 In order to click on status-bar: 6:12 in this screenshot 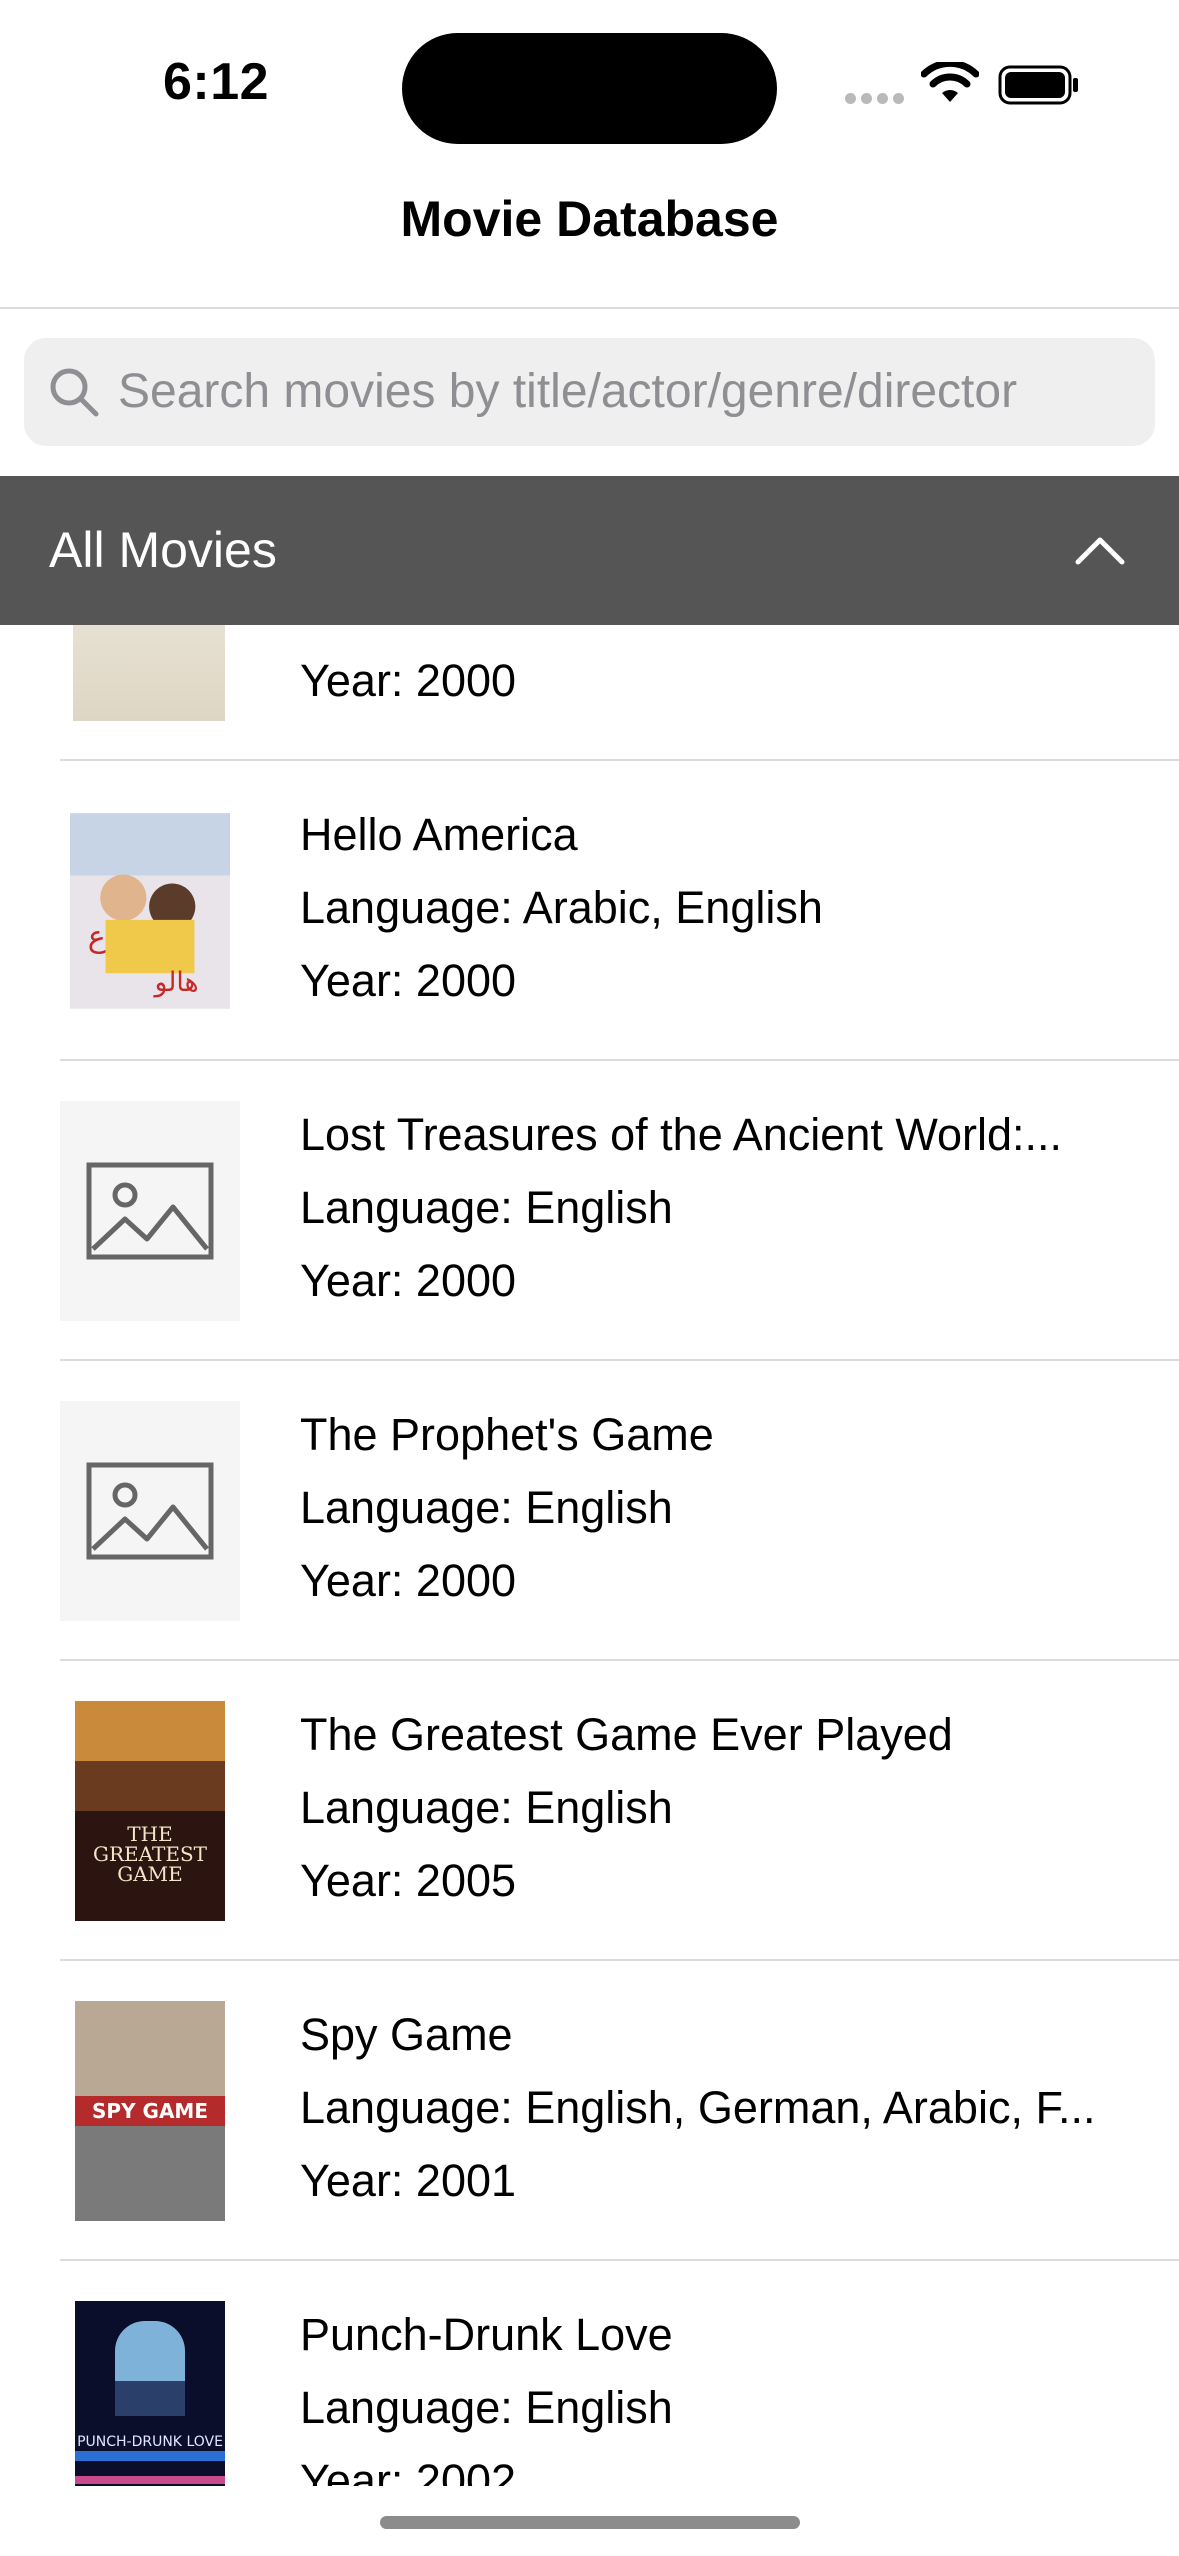, I will do `click(589, 85)`.